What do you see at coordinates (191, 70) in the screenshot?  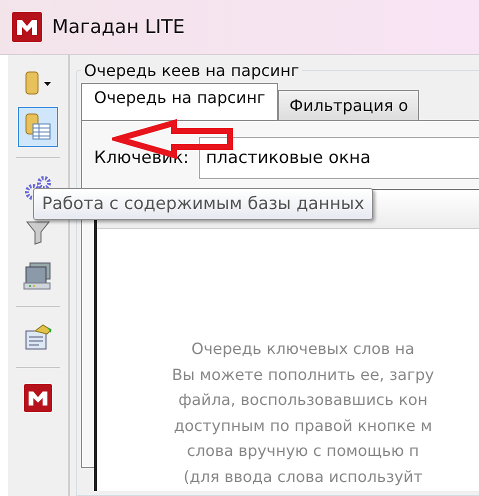 I see `group-title: Очередь кеев на парсинг` at bounding box center [191, 70].